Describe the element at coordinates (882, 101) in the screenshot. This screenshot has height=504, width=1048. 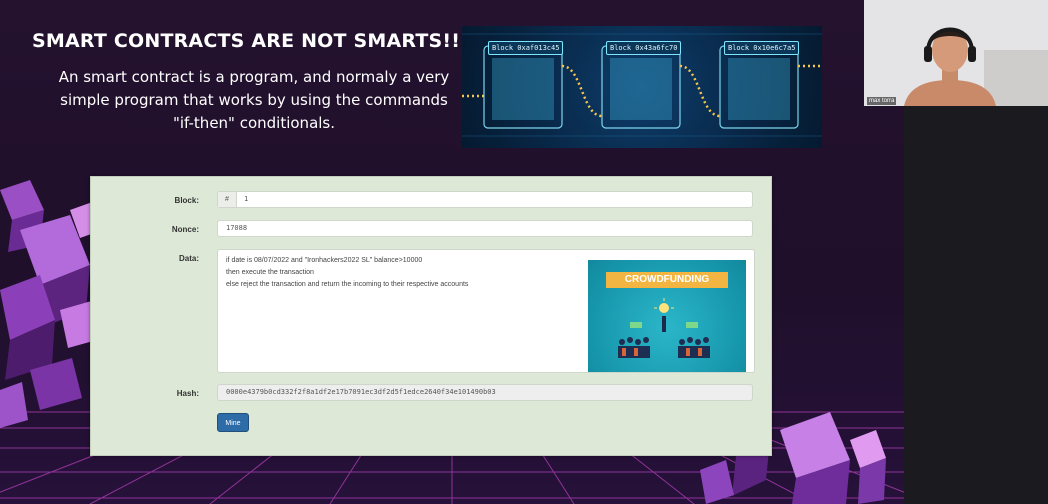
I see `participant-name: max torra` at that location.